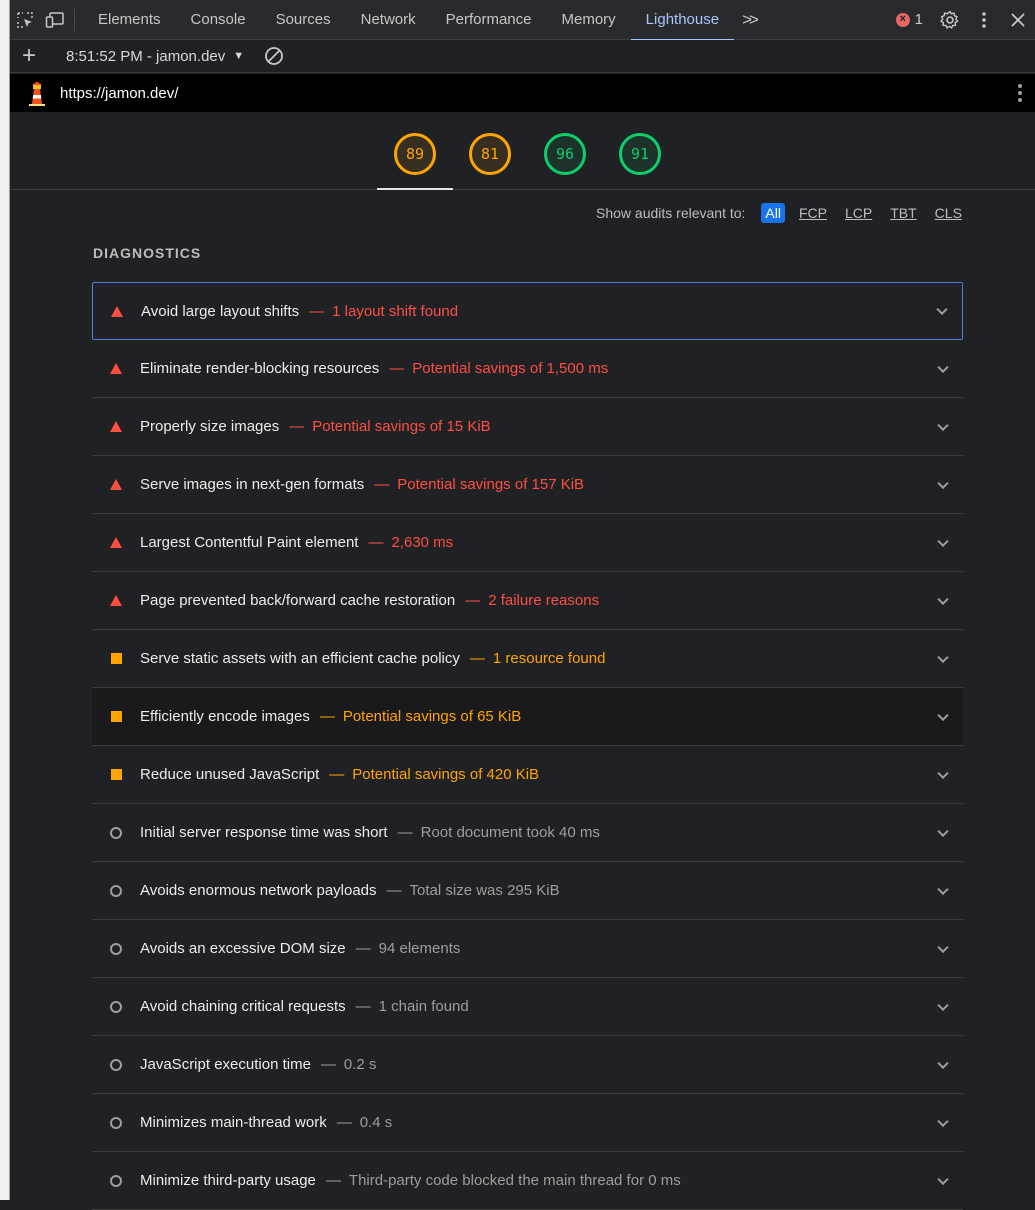  Describe the element at coordinates (258, 890) in the screenshot. I see `audit-title: Avoids enormous network payloads` at that location.